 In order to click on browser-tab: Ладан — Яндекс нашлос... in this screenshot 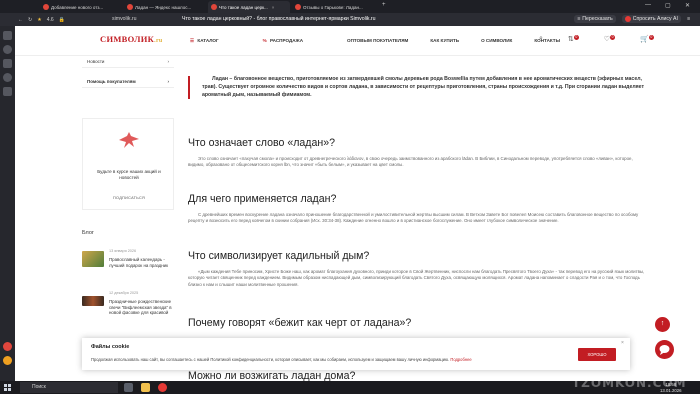, I will do `click(165, 7)`.